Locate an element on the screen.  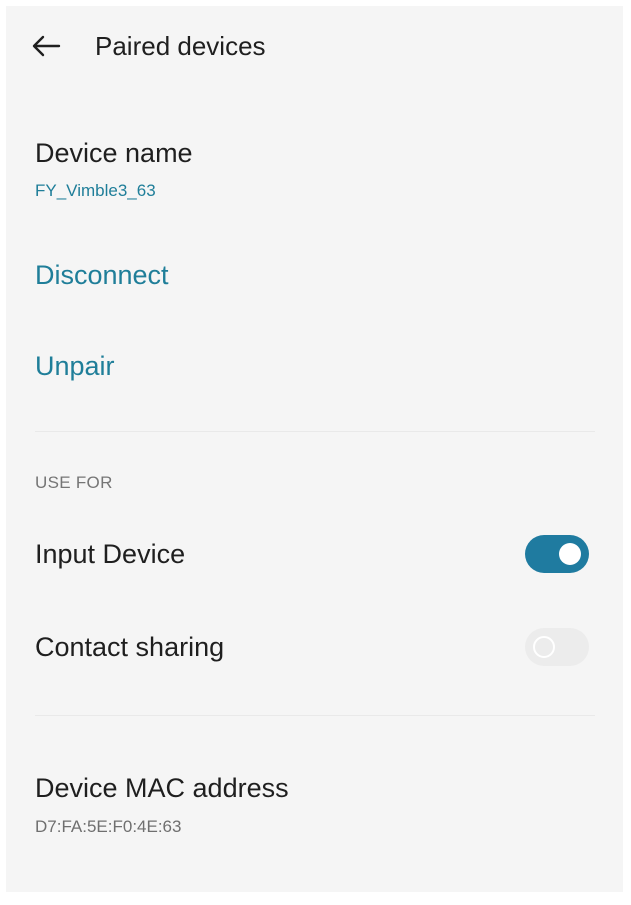
input-device-row: Input Device is located at coordinates (314, 554).